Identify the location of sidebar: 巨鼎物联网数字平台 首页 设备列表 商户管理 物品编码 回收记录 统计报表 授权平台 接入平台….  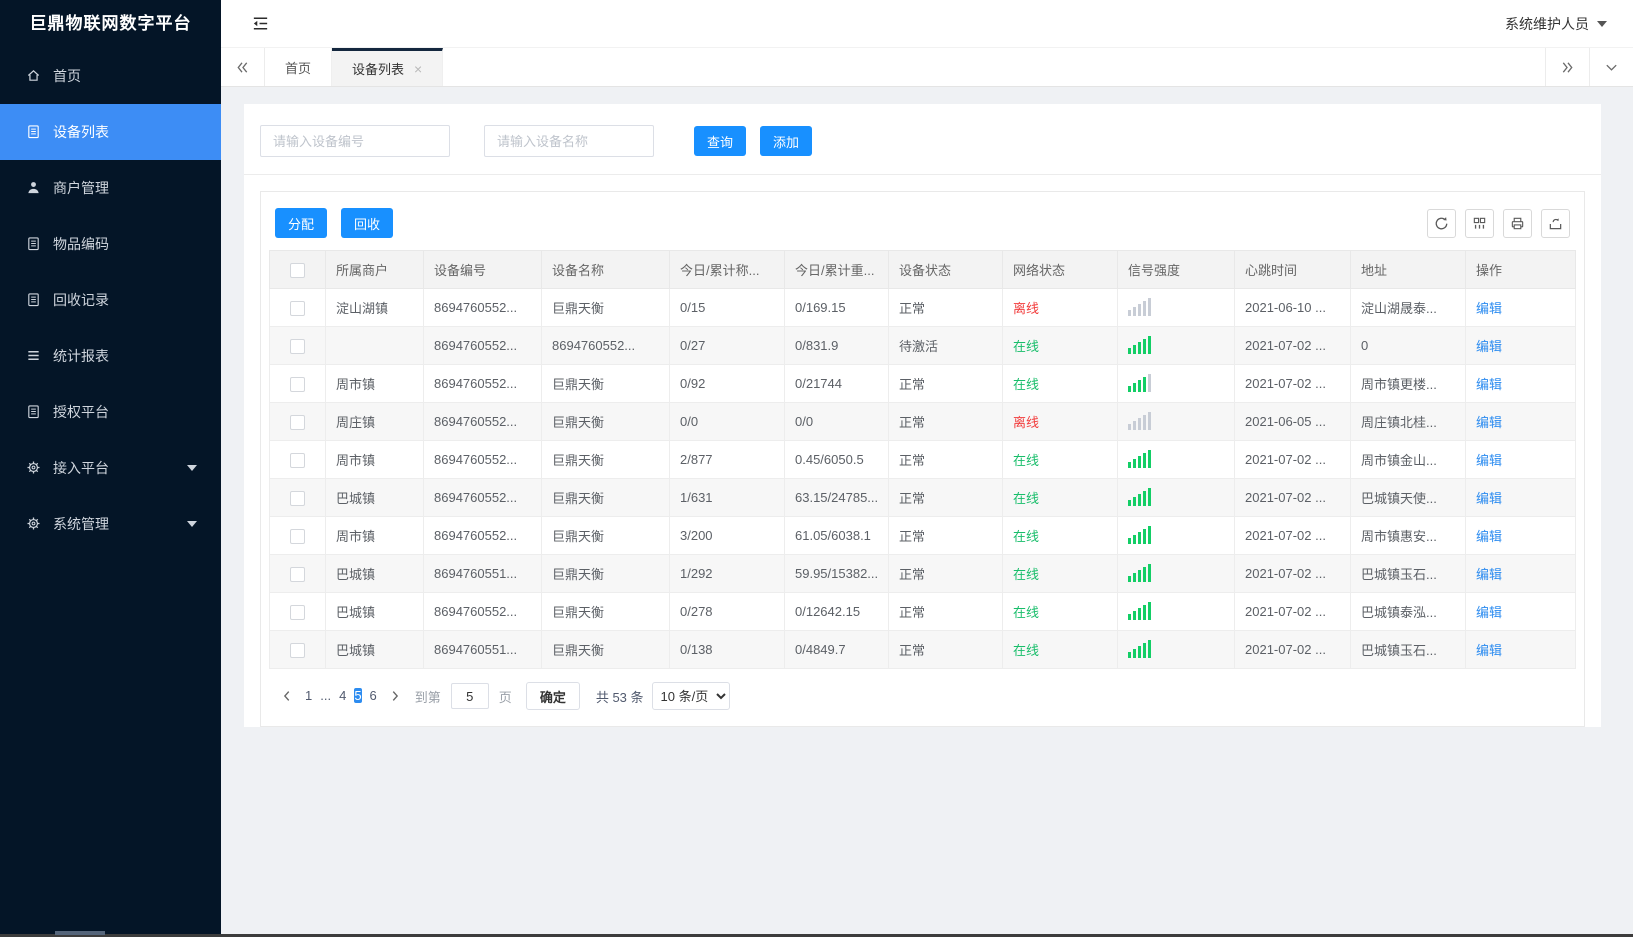
(110, 468).